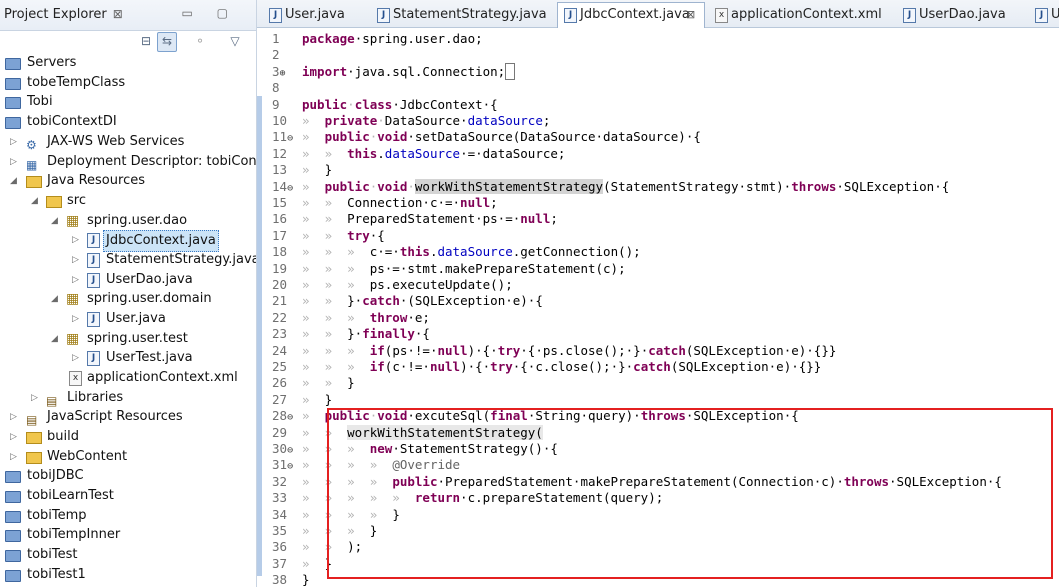  What do you see at coordinates (52, 401) in the screenshot?
I see `libraries-icon: ▤` at bounding box center [52, 401].